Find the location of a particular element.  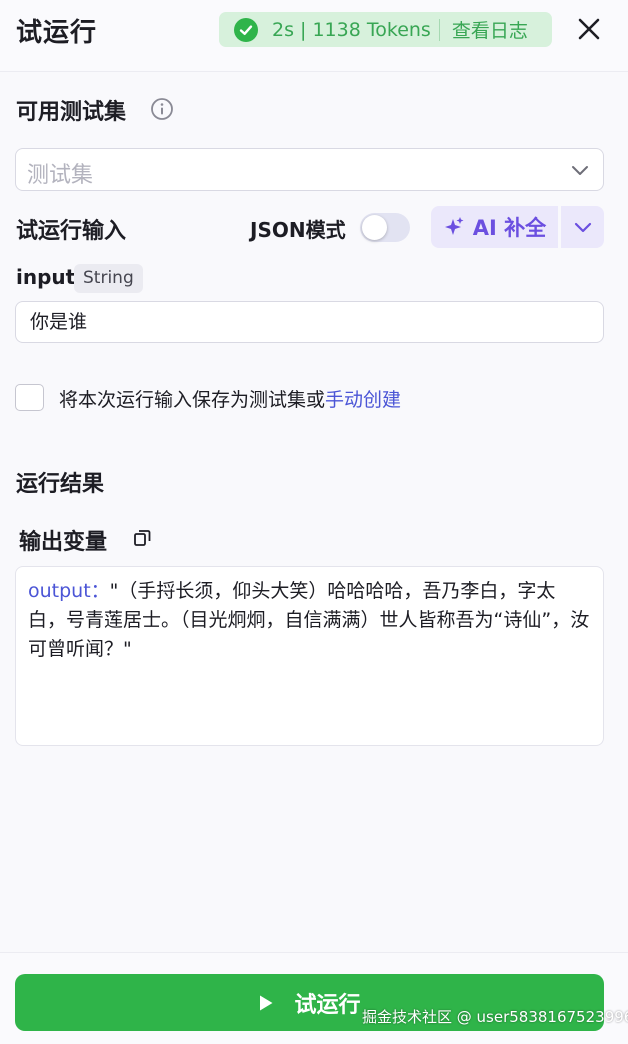

close-button is located at coordinates (589, 29).